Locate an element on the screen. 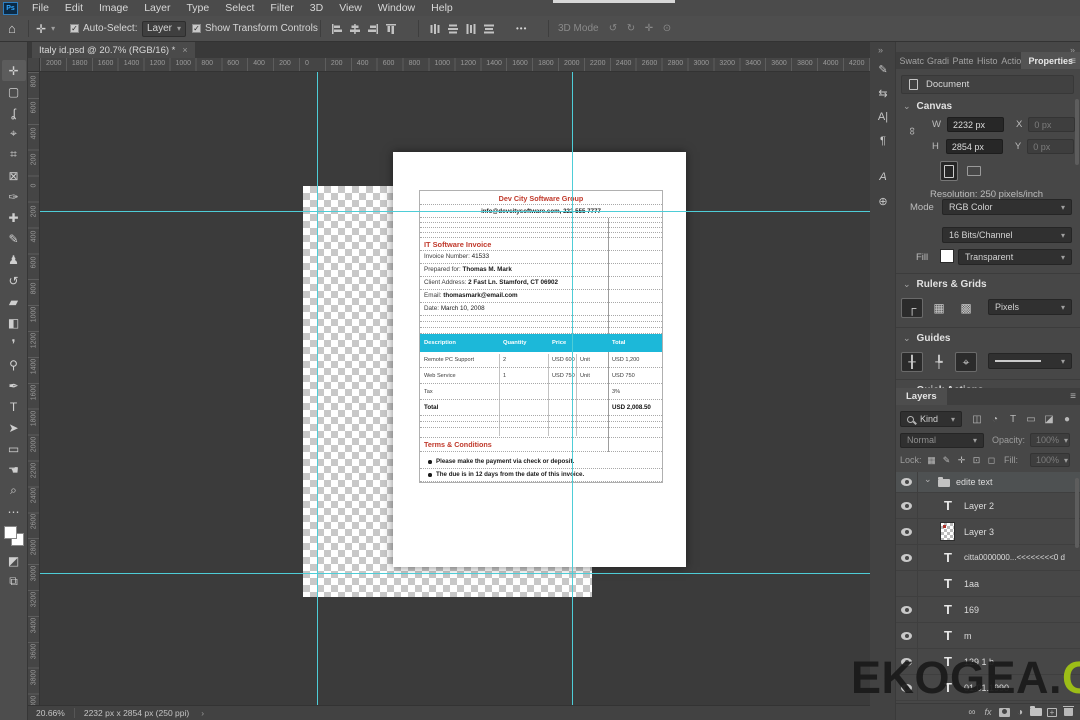 The height and width of the screenshot is (720, 1080). opacity-input: 100% ▾ is located at coordinates (1050, 440).